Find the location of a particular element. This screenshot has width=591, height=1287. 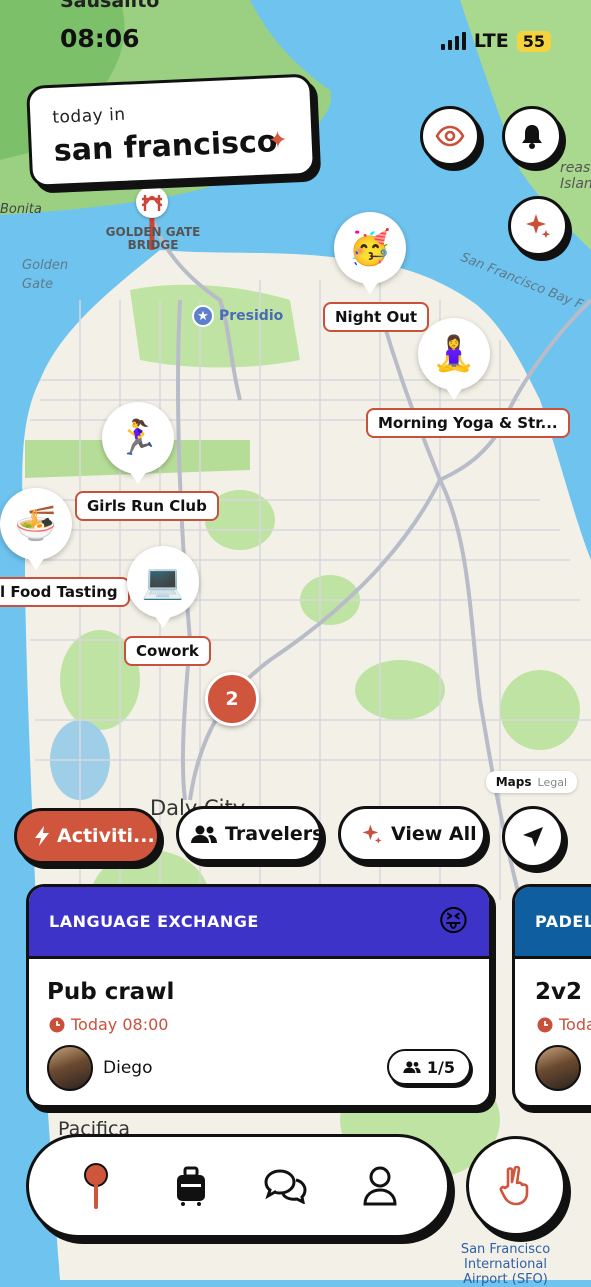

card-header: PADEL is located at coordinates (553, 923).